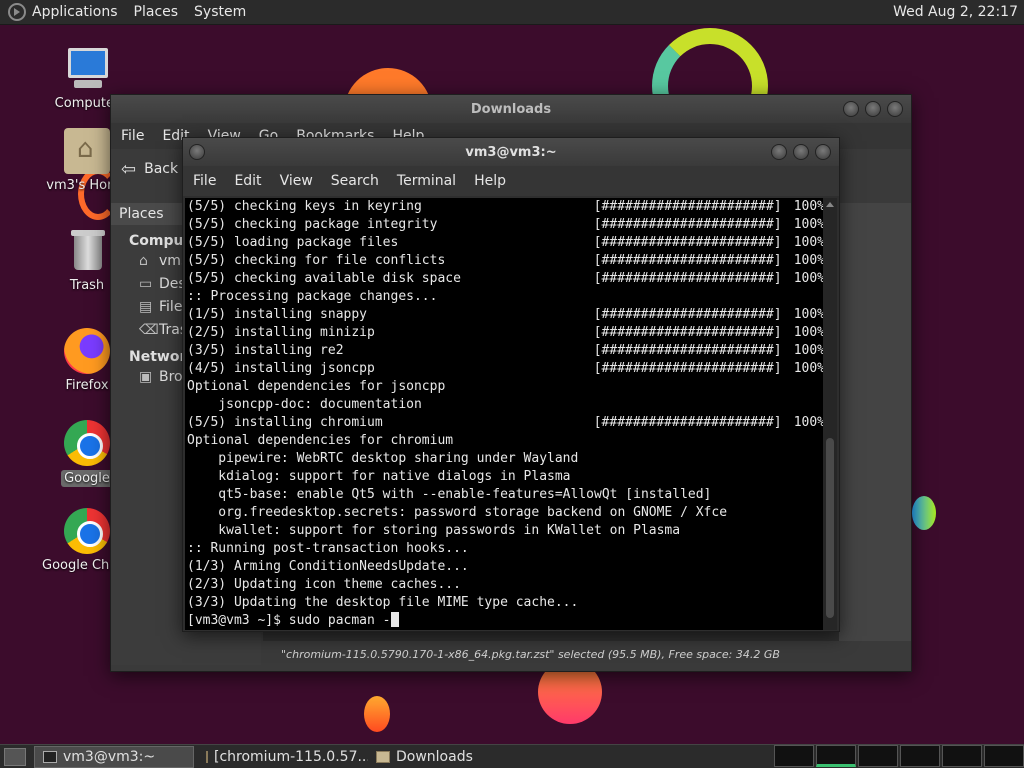 The width and height of the screenshot is (1024, 768). I want to click on window-title: Downloads, so click(511, 109).